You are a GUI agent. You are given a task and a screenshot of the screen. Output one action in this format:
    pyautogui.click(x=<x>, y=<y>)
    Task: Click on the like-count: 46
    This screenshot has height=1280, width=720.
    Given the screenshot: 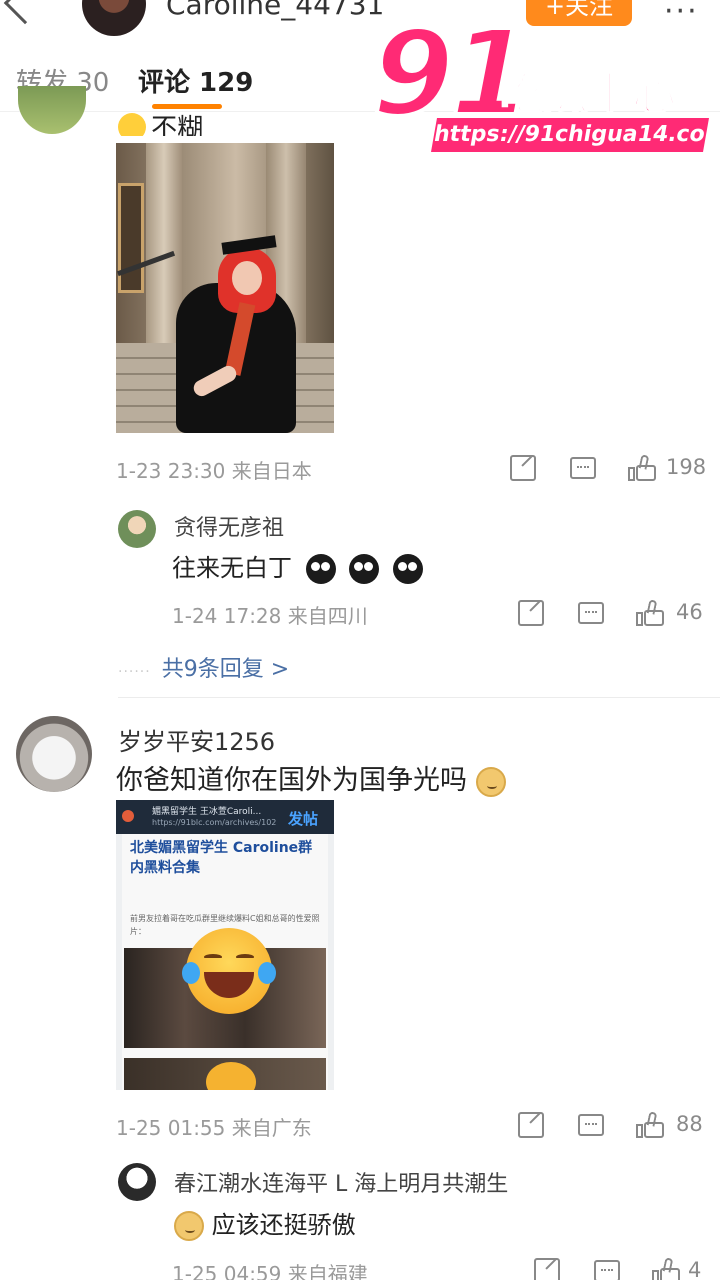 What is the action you would take?
    pyautogui.click(x=689, y=612)
    